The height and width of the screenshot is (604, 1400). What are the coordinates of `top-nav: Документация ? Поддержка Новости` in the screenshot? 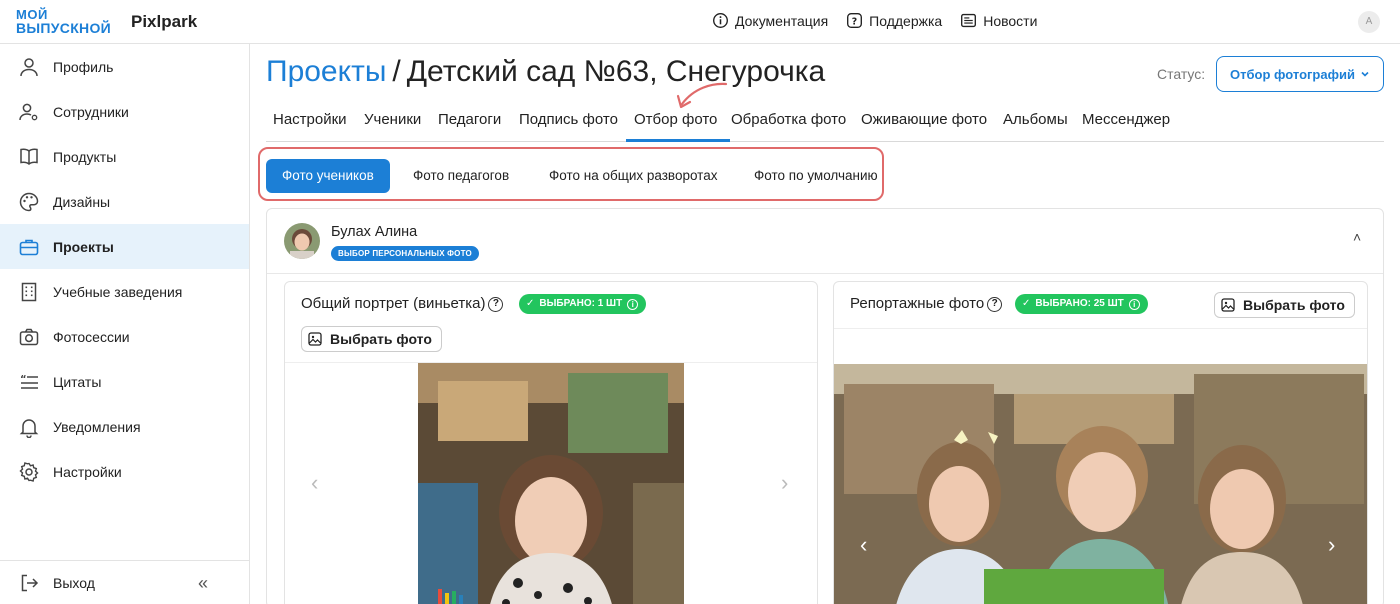 It's located at (874, 20).